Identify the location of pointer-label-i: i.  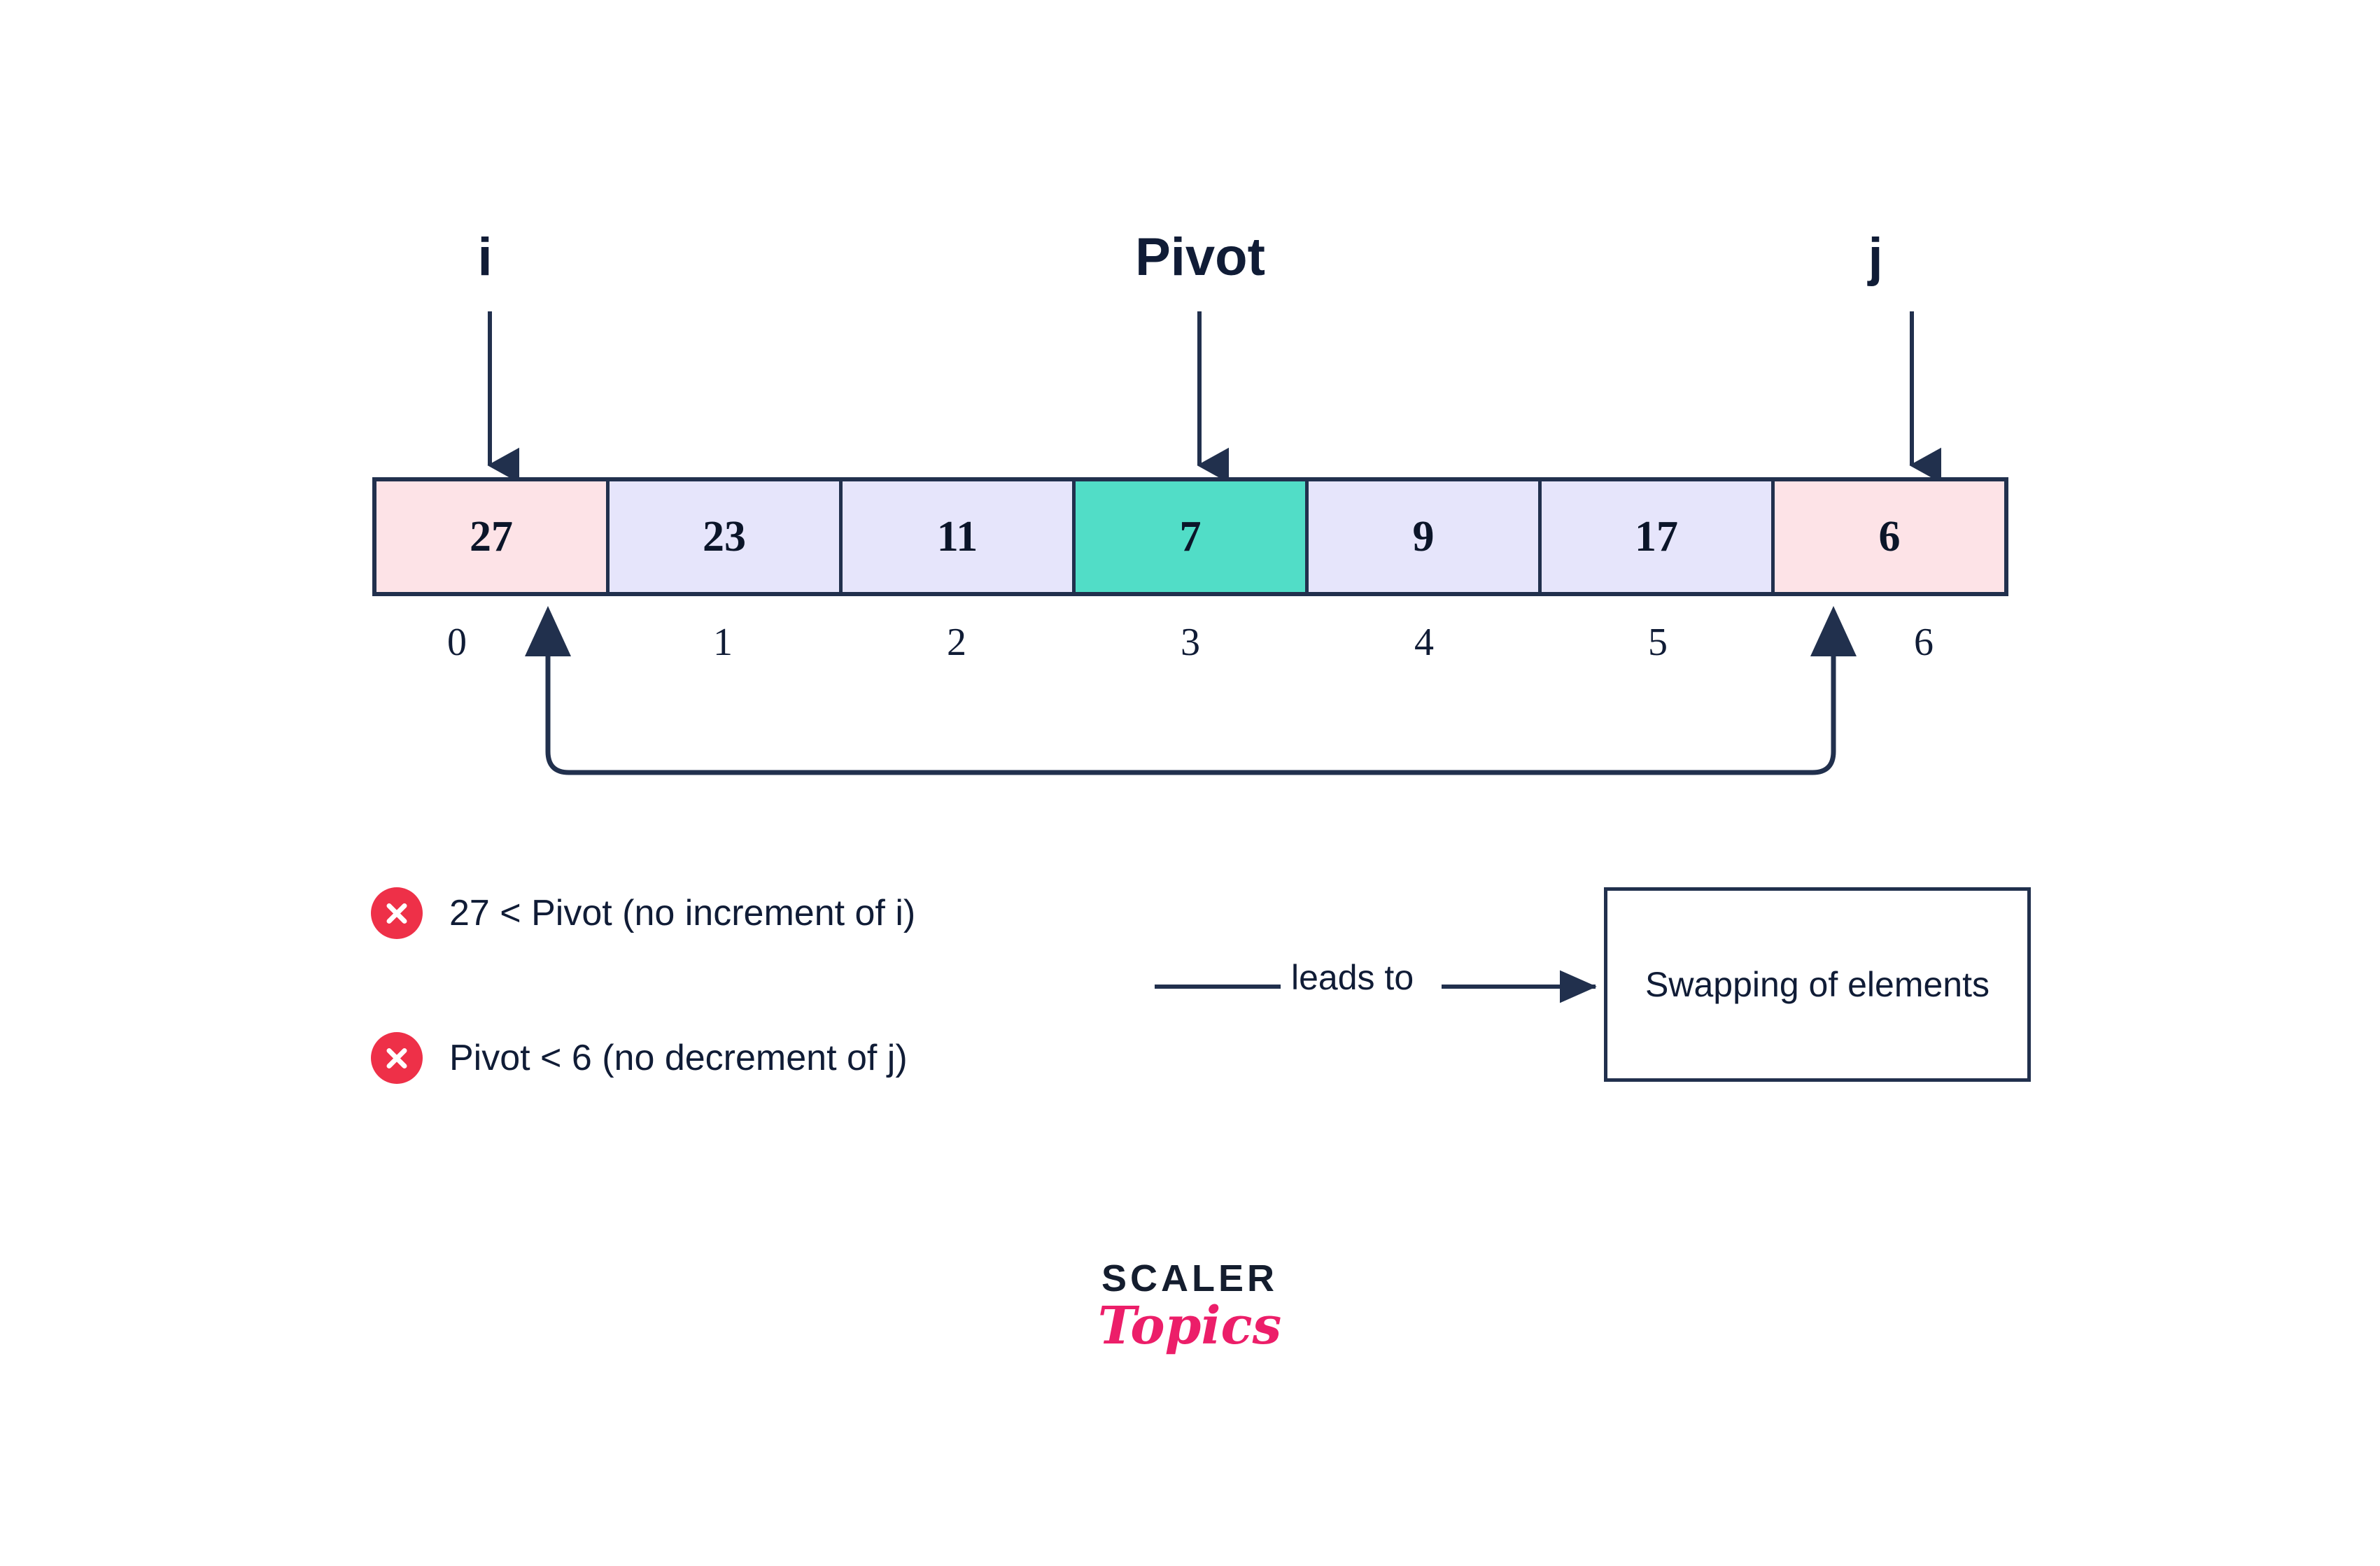
(485, 257).